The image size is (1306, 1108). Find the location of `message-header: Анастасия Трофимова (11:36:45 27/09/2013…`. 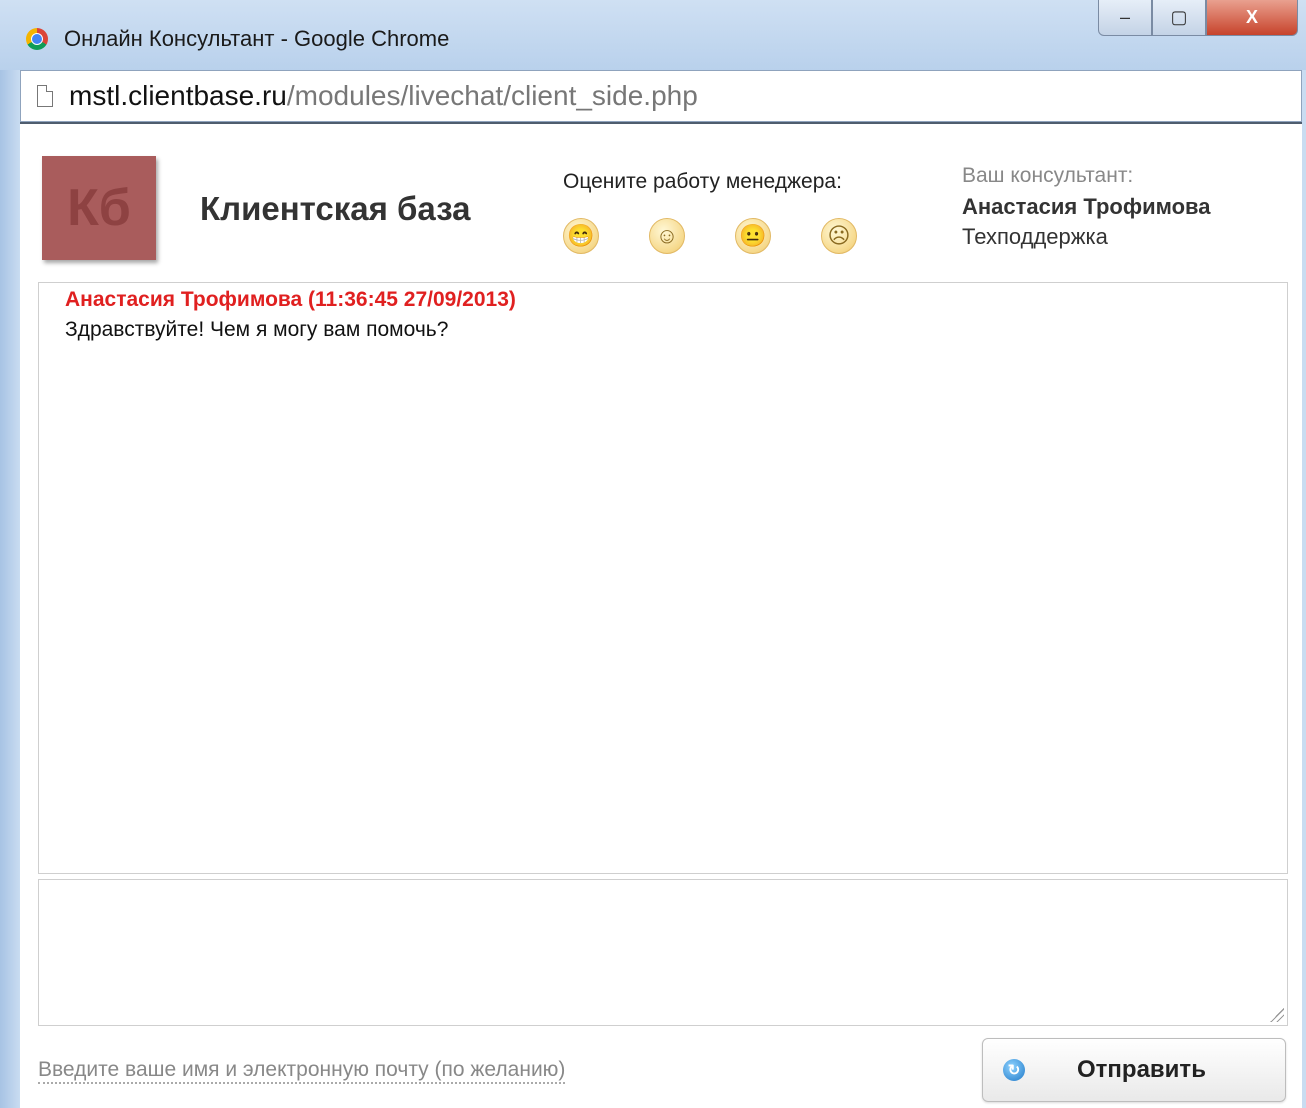

message-header: Анастасия Трофимова (11:36:45 27/09/2013… is located at coordinates (290, 299).